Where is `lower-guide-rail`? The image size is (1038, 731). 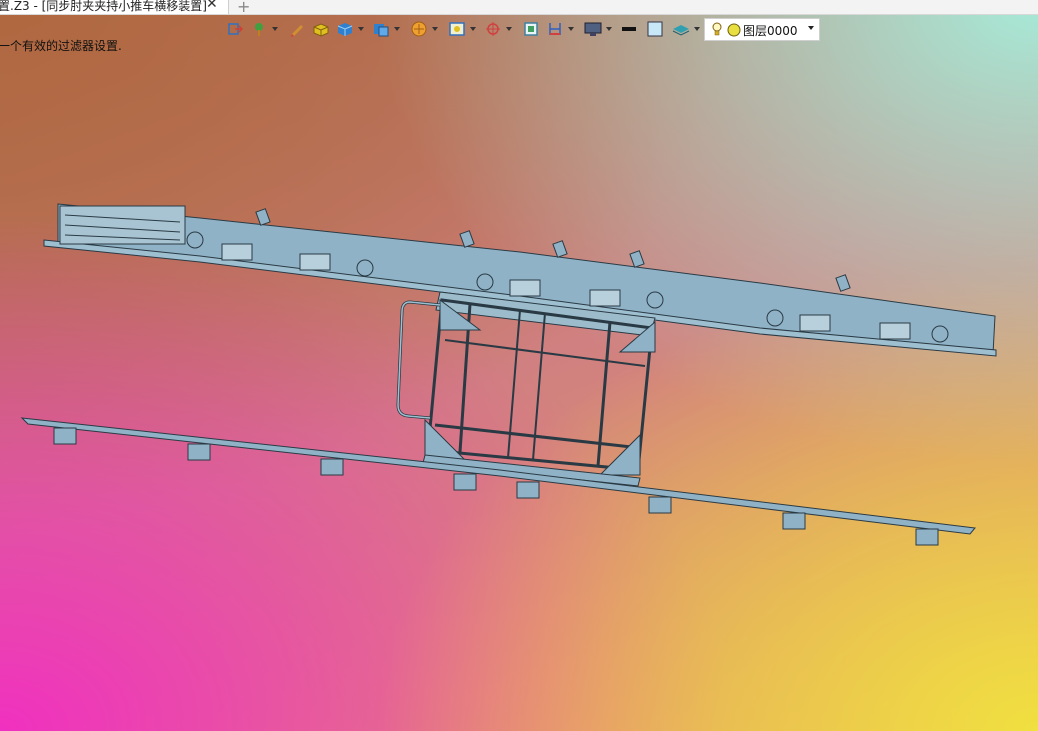
lower-guide-rail is located at coordinates (498, 476).